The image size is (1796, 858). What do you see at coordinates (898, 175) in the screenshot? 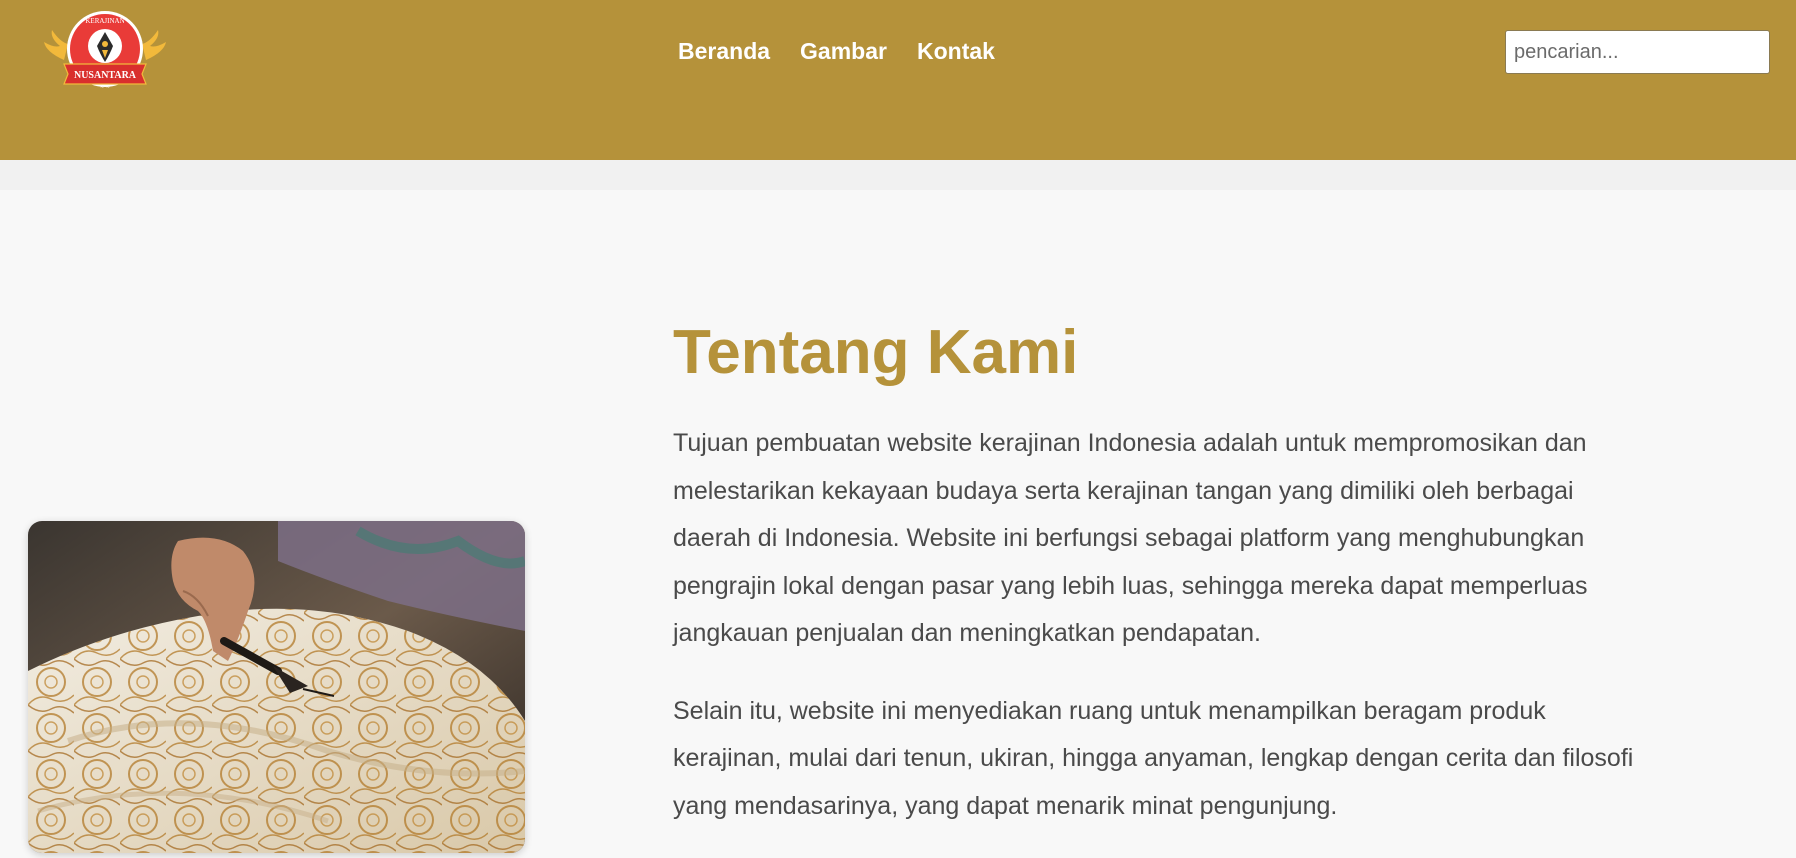
I see `header-divider-band` at bounding box center [898, 175].